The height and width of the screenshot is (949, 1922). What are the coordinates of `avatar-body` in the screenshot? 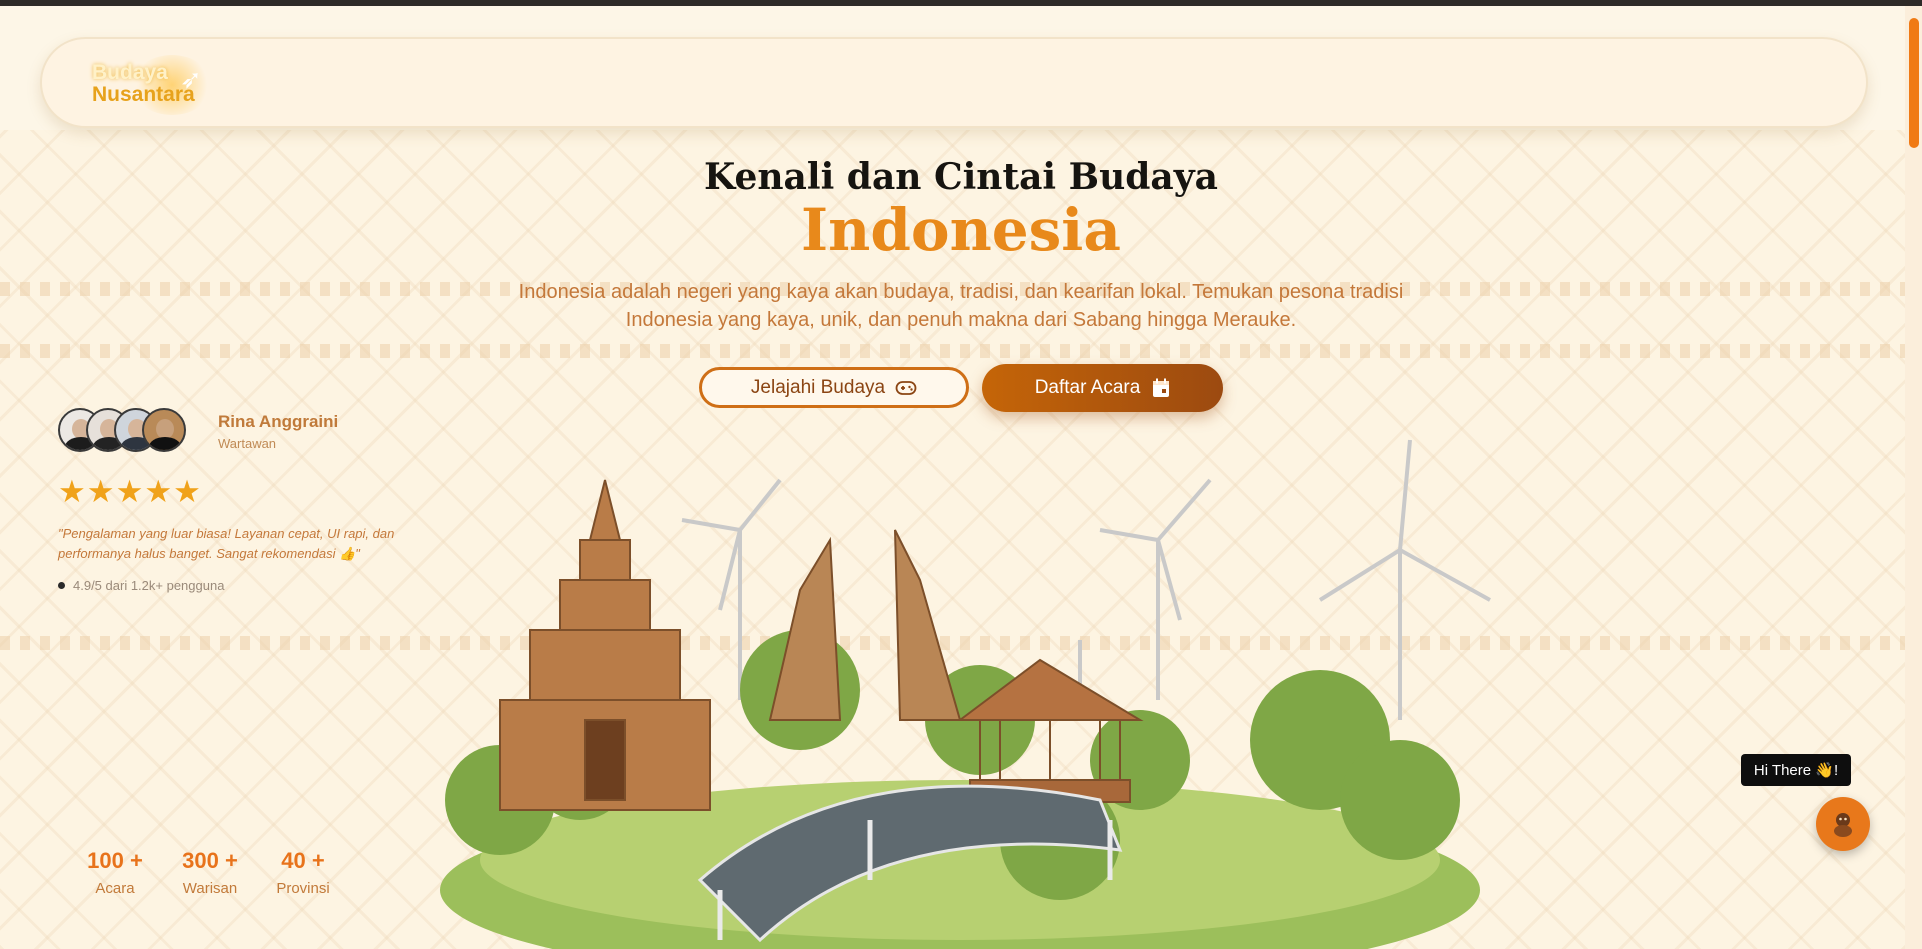 It's located at (165, 443).